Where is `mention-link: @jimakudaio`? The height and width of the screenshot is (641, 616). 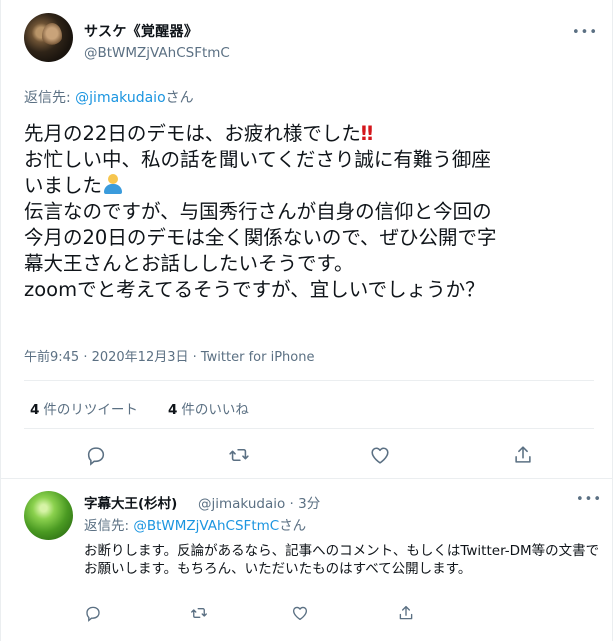
mention-link: @jimakudaio is located at coordinates (120, 98).